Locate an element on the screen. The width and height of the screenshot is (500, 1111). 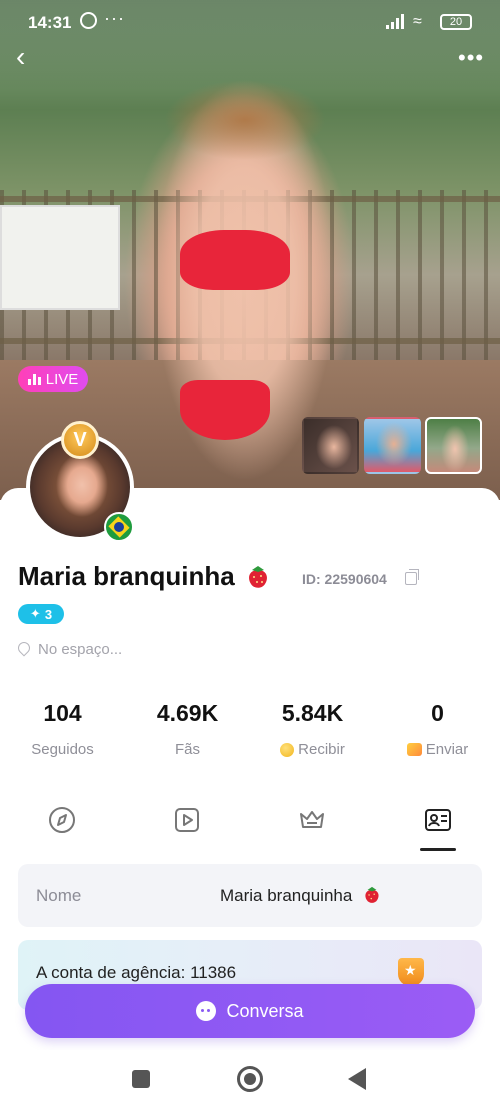
gift-icon is located at coordinates (414, 749).